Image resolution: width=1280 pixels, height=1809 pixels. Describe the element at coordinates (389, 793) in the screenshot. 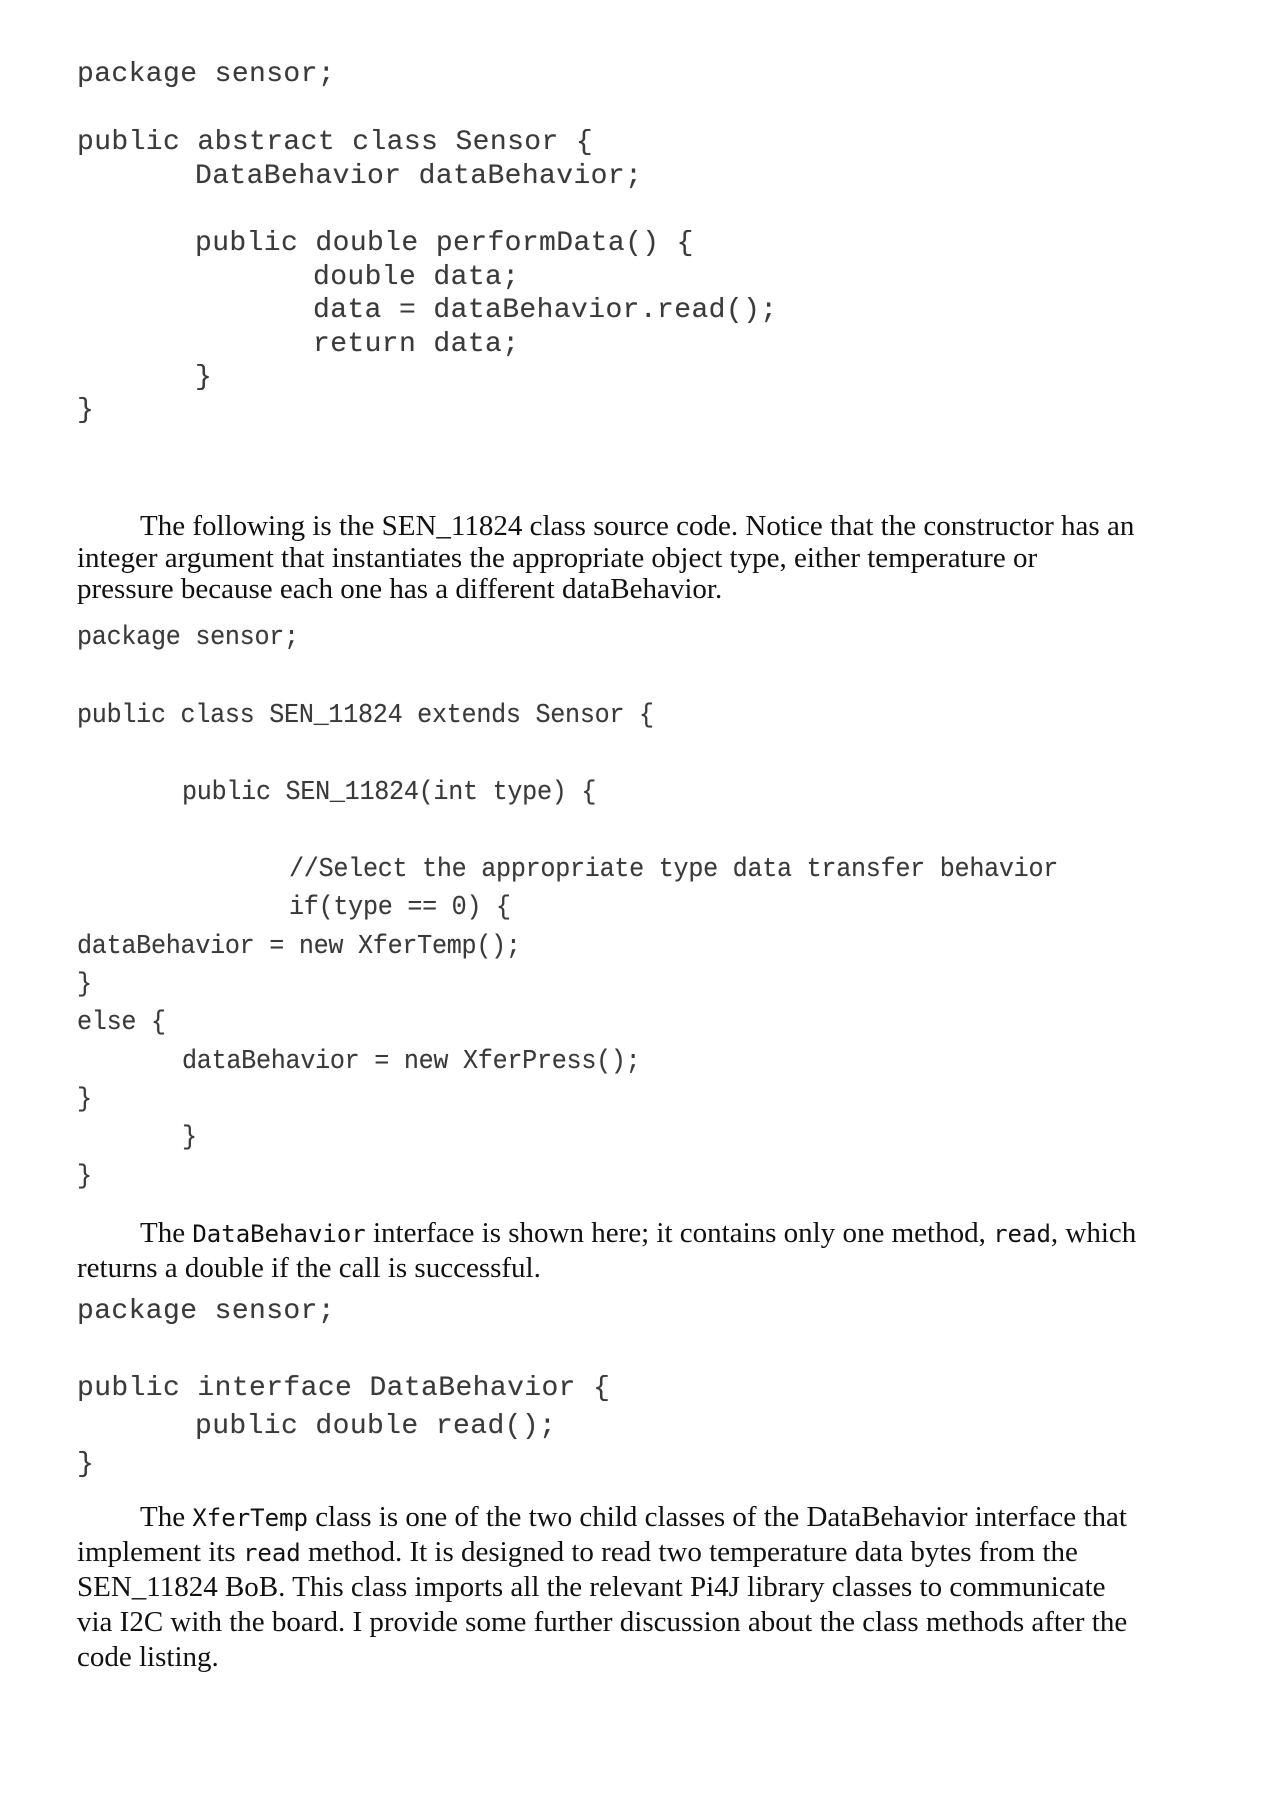

I see `code-line: public SEN_11824(int type) {` at that location.